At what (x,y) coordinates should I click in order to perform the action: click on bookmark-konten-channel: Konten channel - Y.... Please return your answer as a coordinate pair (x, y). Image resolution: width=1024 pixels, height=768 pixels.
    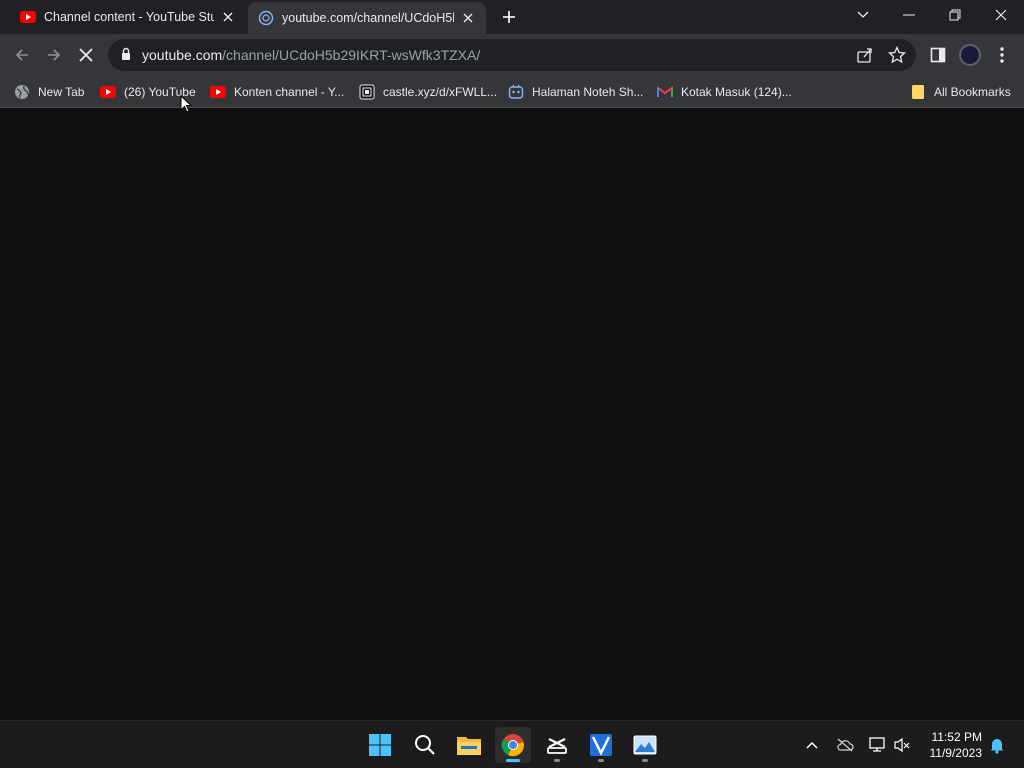
    Looking at the image, I should click on (277, 92).